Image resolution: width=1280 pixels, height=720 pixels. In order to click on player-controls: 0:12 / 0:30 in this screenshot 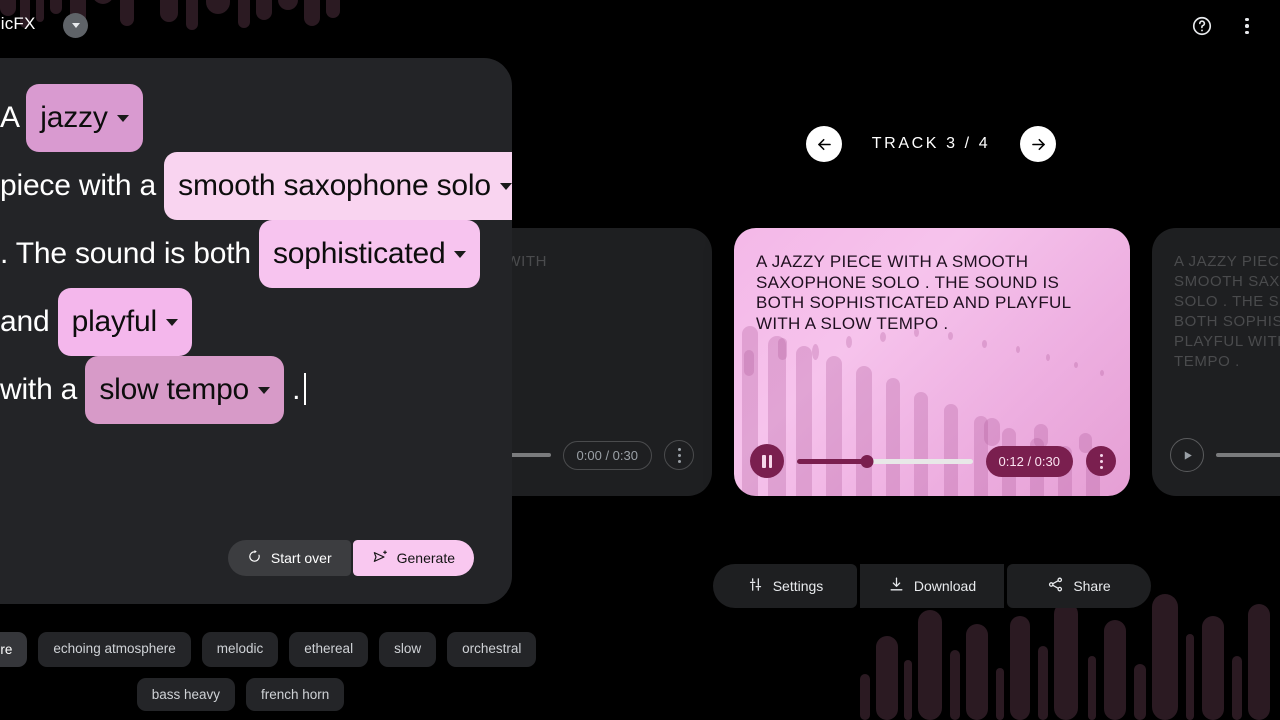, I will do `click(933, 461)`.